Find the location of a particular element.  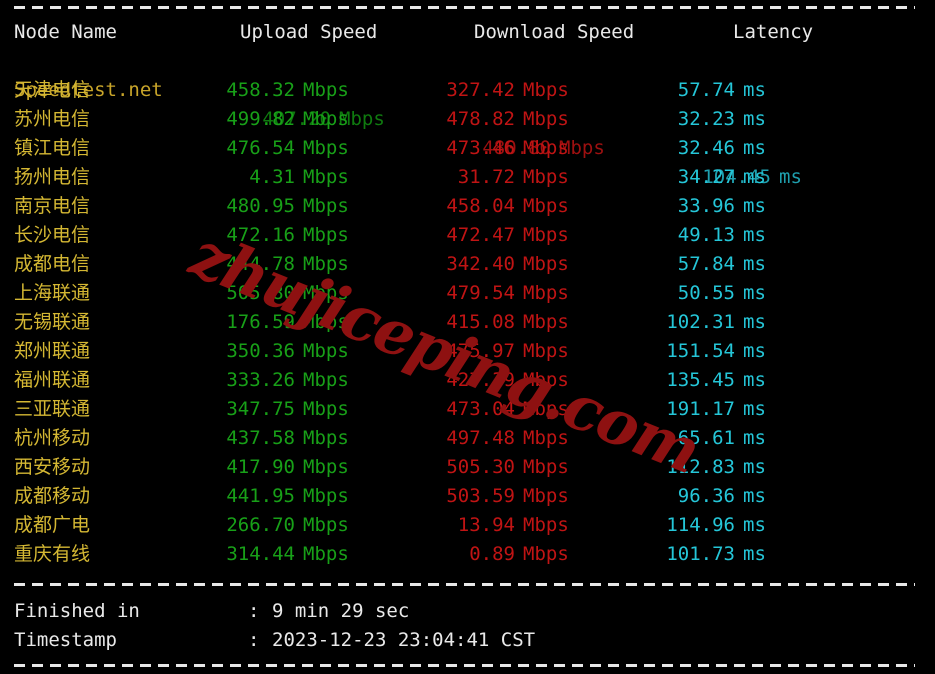

upload-speed-value: 505.80 is located at coordinates (260, 293).